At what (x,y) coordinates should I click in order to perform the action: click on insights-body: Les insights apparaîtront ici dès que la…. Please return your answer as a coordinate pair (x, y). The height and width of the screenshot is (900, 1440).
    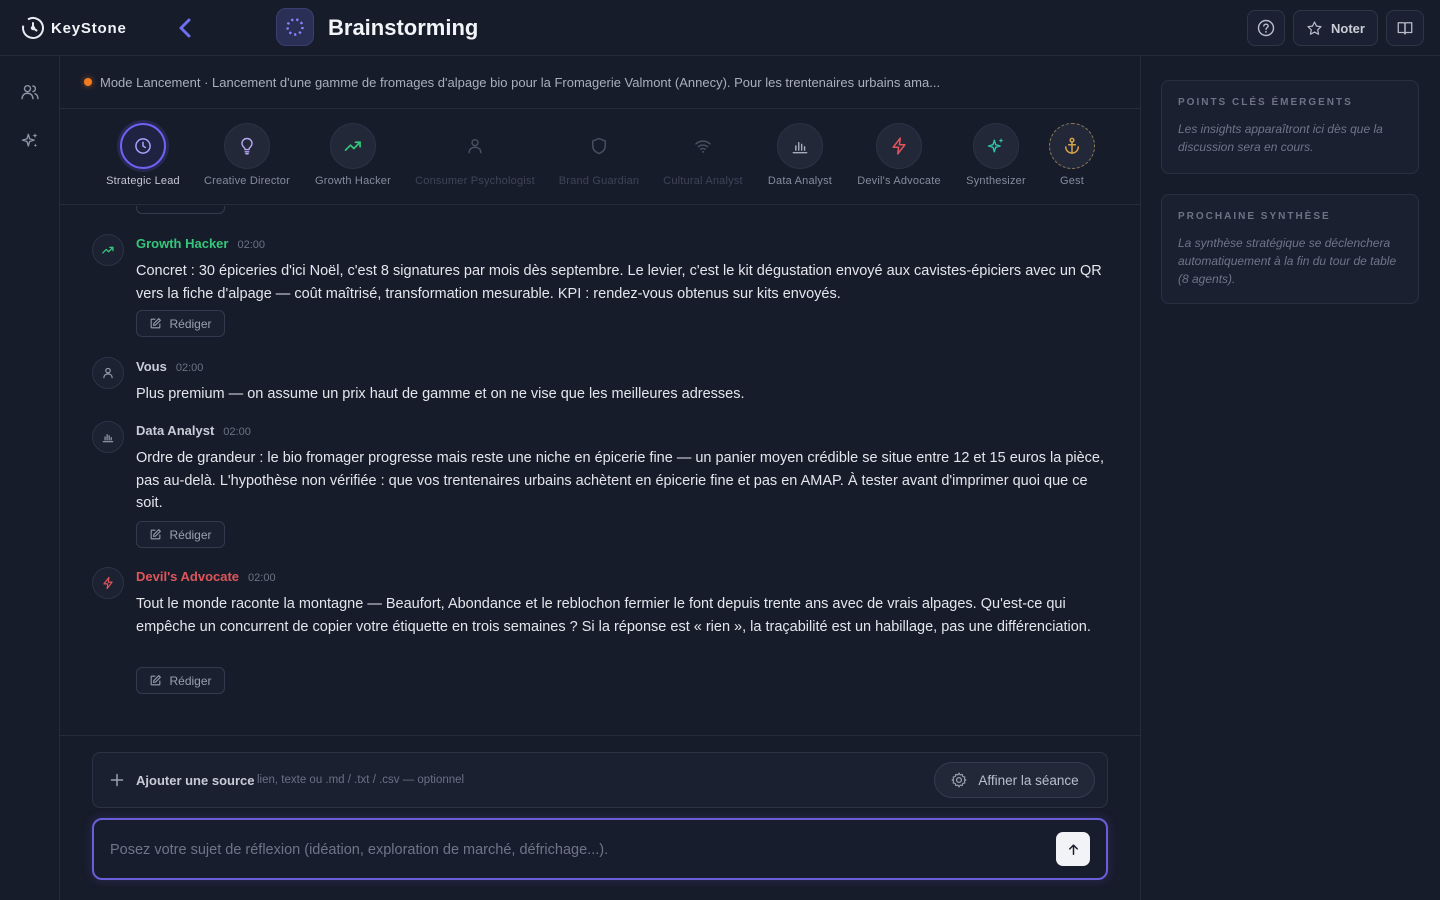
    Looking at the image, I should click on (1280, 138).